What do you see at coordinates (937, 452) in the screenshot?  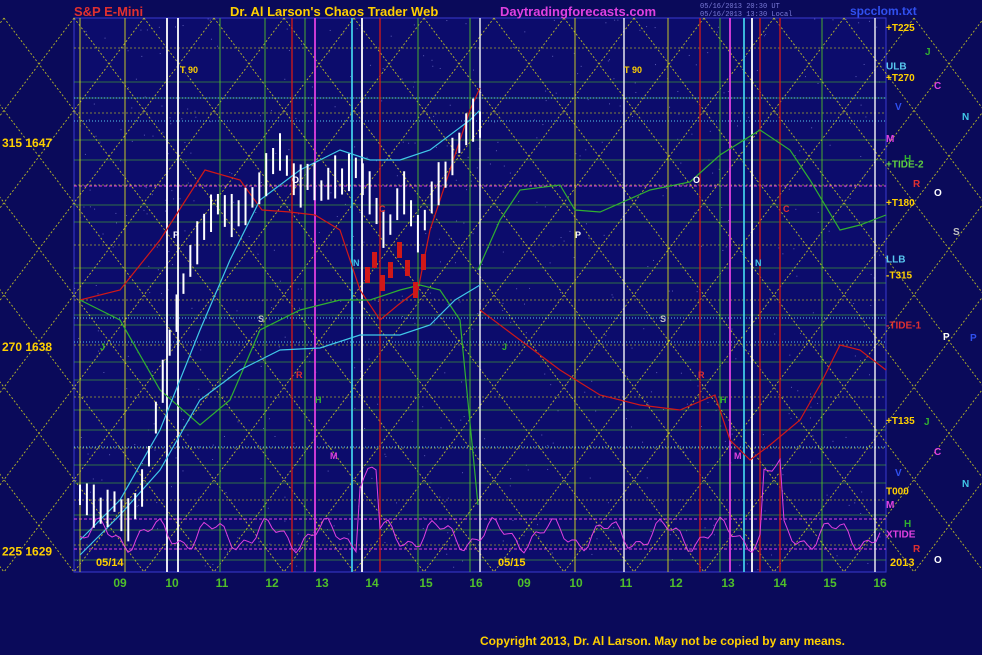 I see `planet-marker: C` at bounding box center [937, 452].